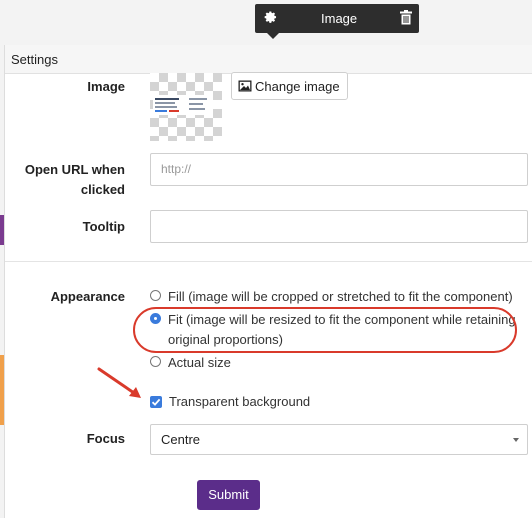  I want to click on transparent-background-option: Transparent background, so click(230, 402).